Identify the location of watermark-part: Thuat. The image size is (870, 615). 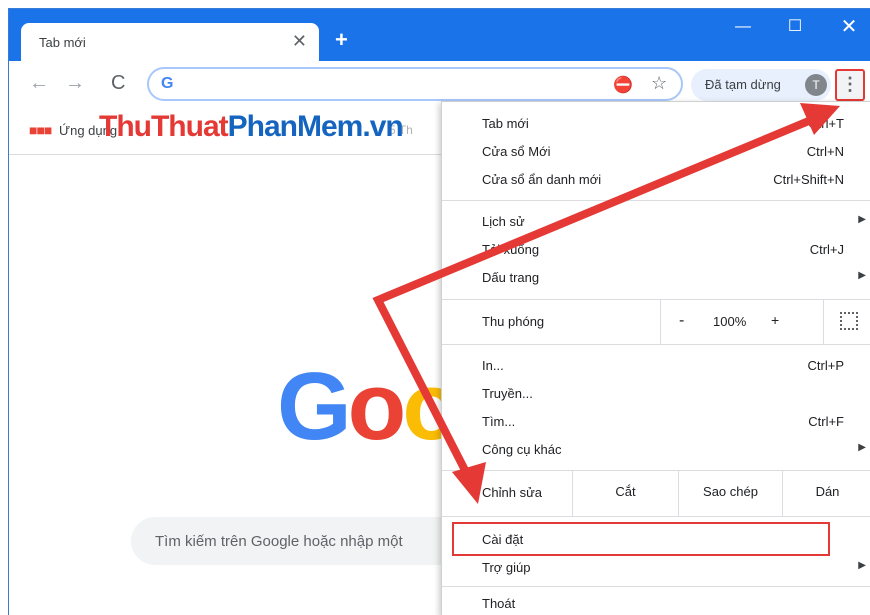
(189, 126).